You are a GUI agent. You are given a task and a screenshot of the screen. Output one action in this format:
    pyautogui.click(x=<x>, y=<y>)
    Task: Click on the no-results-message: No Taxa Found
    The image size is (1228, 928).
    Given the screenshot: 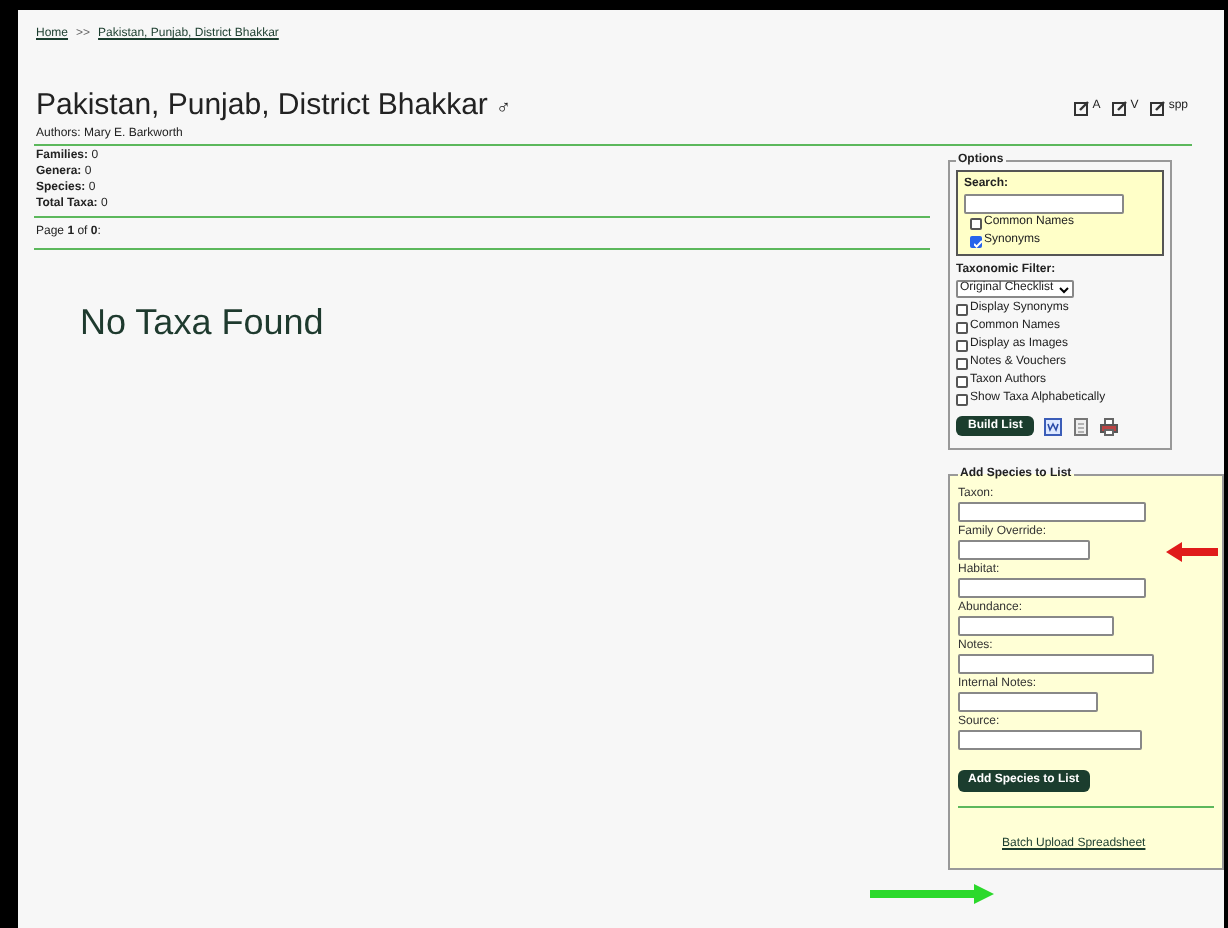 What is the action you would take?
    pyautogui.click(x=202, y=323)
    